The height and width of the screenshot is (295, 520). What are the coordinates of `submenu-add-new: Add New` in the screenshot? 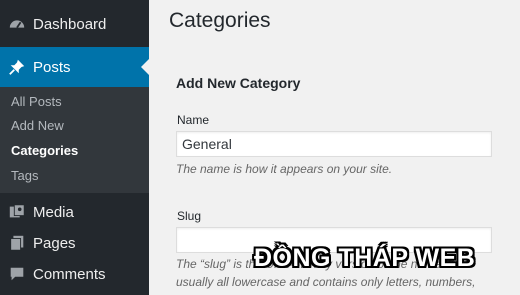 It's located at (37, 125).